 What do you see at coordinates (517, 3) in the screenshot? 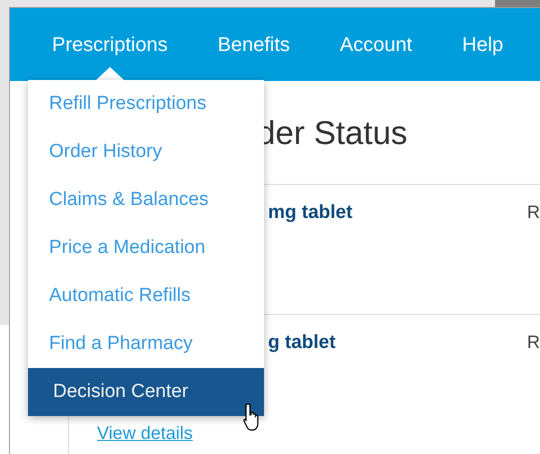
I see `window-edge` at bounding box center [517, 3].